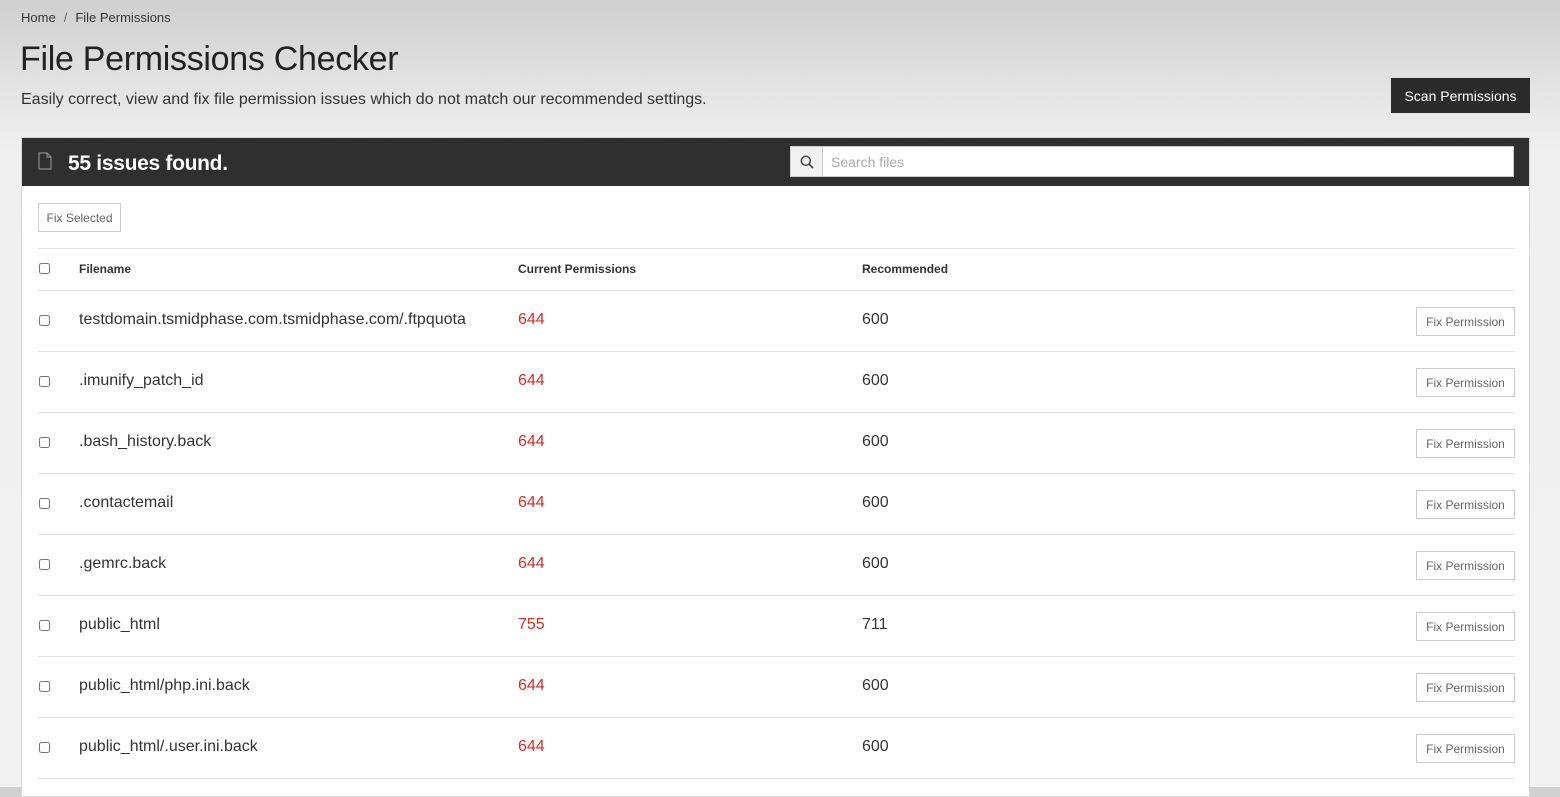  I want to click on filename-cell: .bash_history.back, so click(145, 441).